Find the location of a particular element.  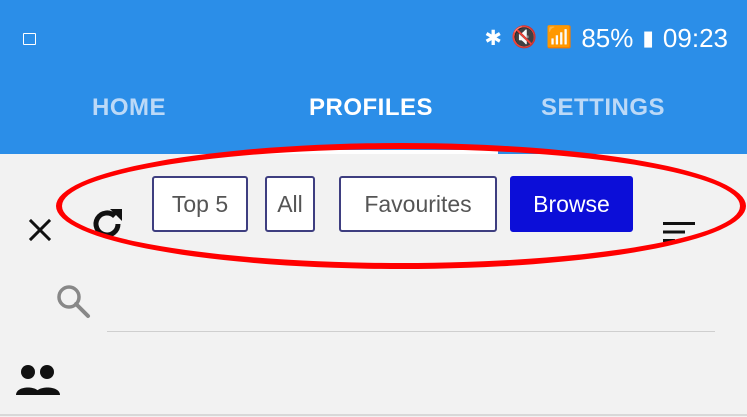

people-icon is located at coordinates (38, 380).